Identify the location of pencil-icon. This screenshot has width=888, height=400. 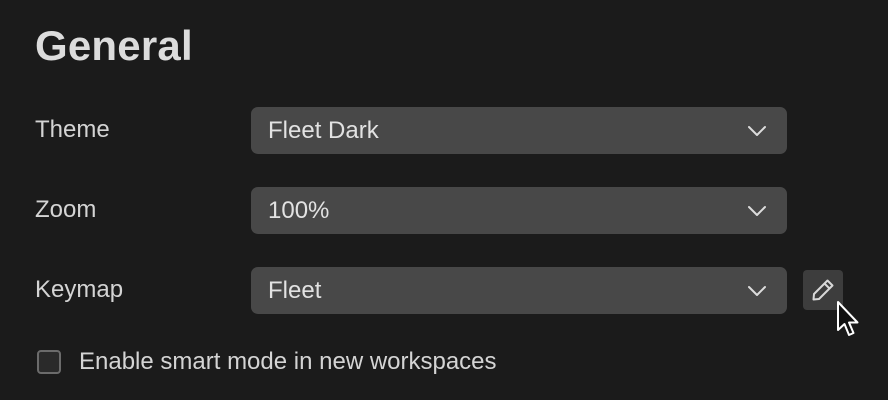
(823, 290).